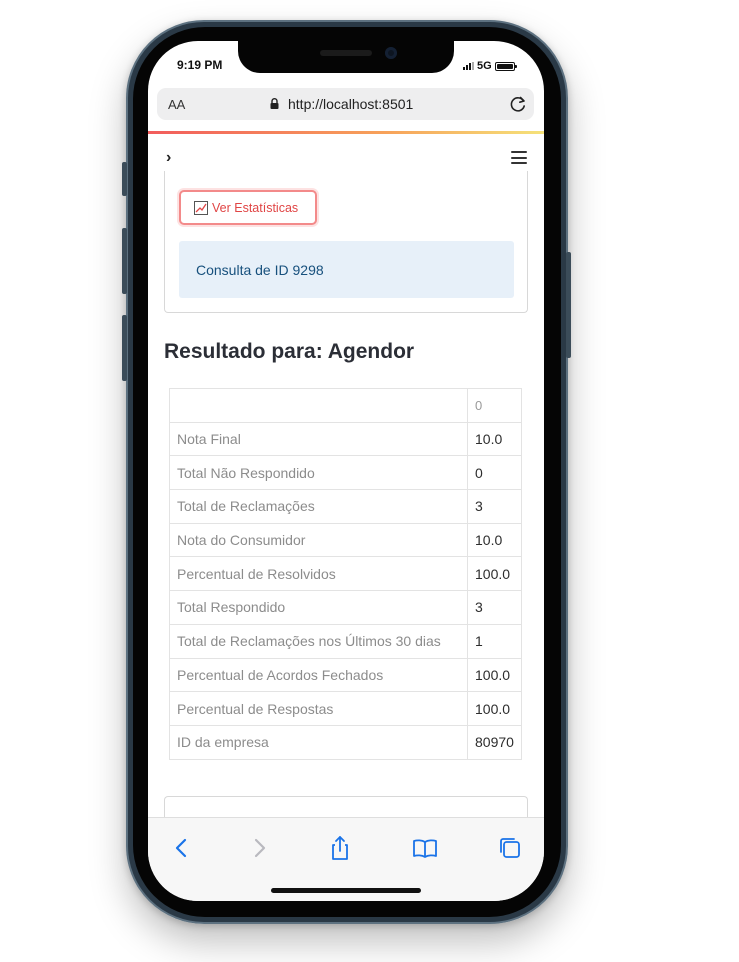 This screenshot has height=962, width=739. I want to click on speaker-grille, so click(346, 53).